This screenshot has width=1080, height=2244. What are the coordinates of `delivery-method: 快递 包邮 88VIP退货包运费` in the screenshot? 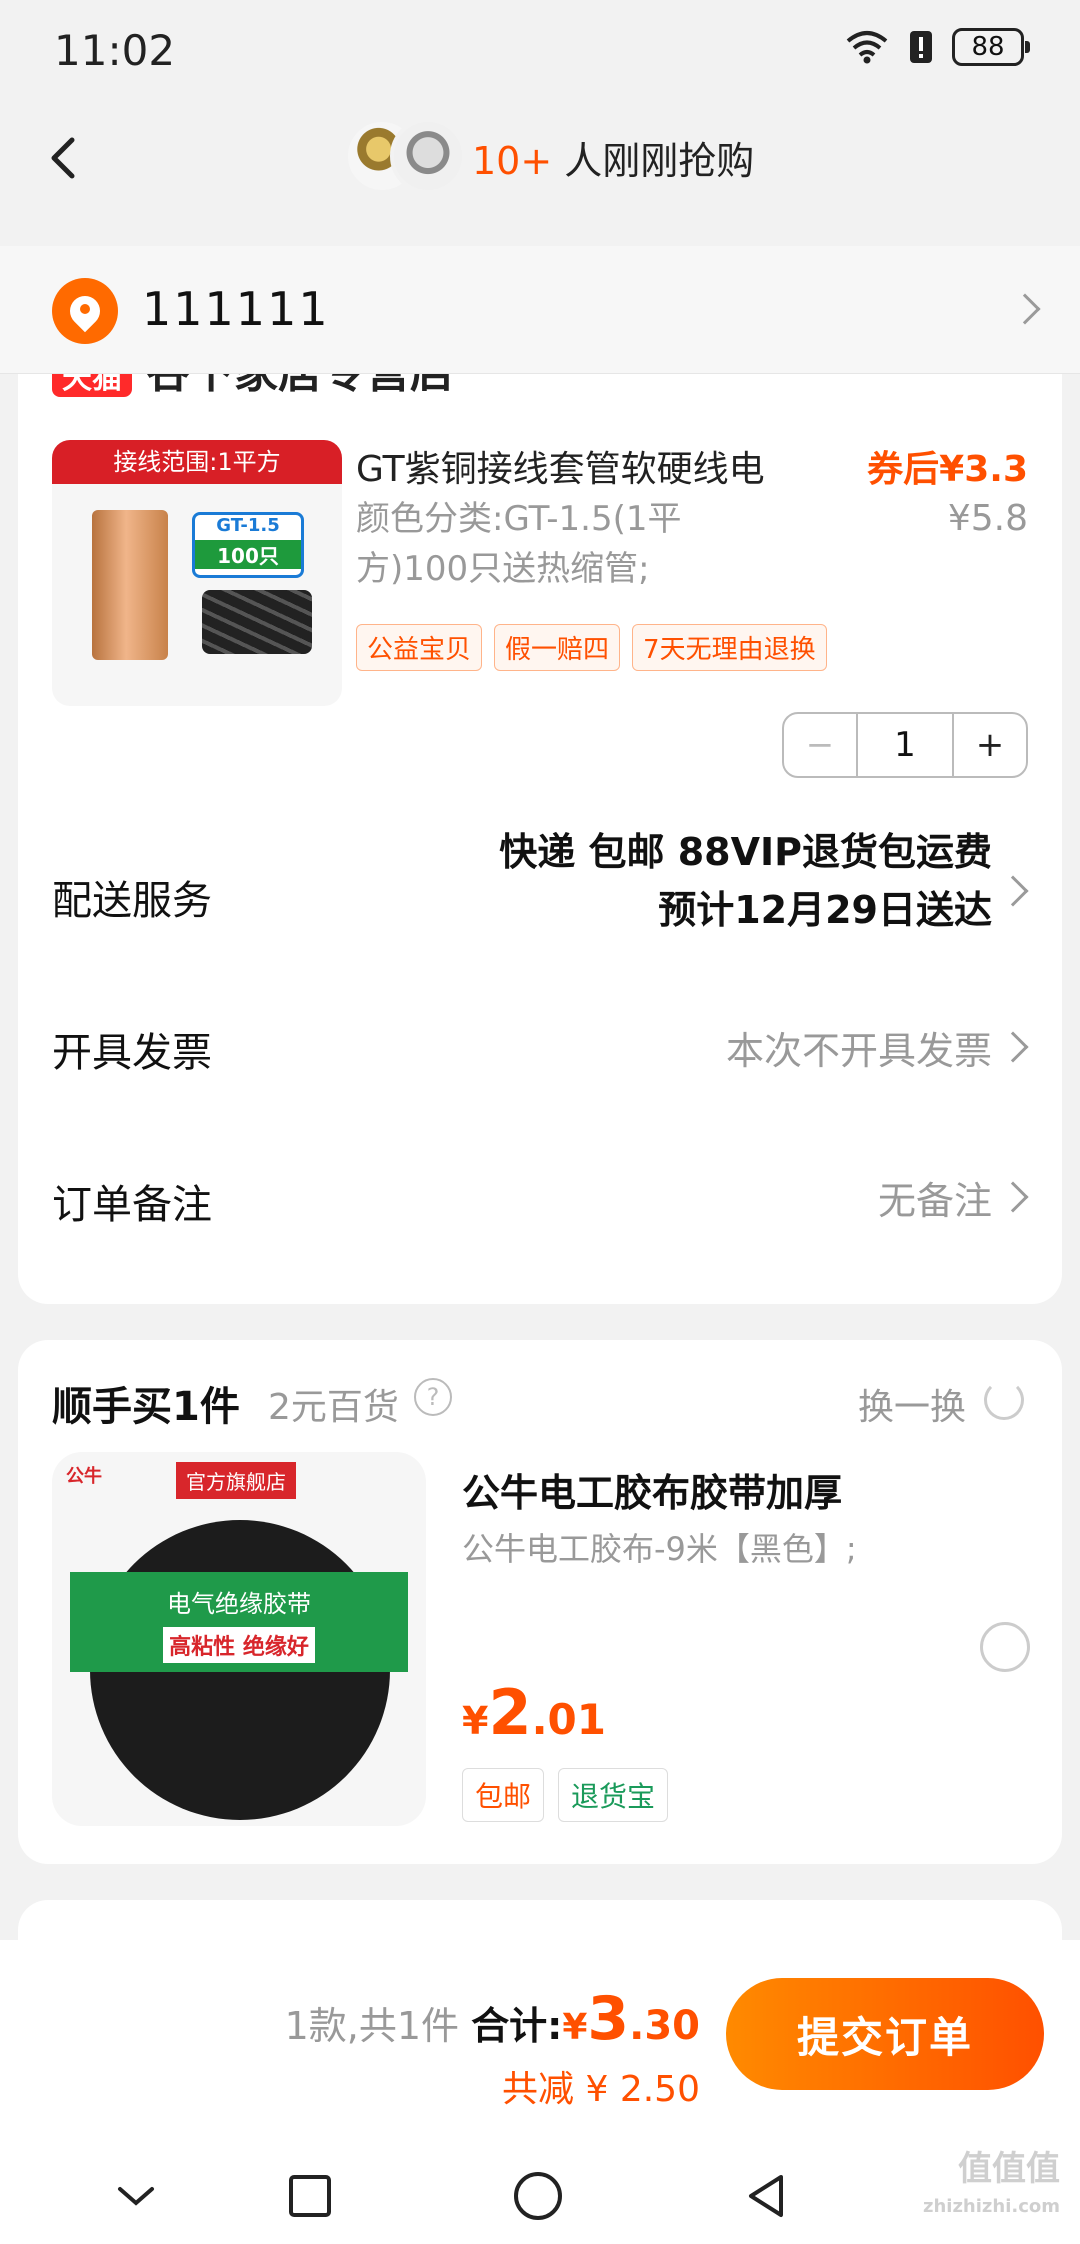 It's located at (745, 852).